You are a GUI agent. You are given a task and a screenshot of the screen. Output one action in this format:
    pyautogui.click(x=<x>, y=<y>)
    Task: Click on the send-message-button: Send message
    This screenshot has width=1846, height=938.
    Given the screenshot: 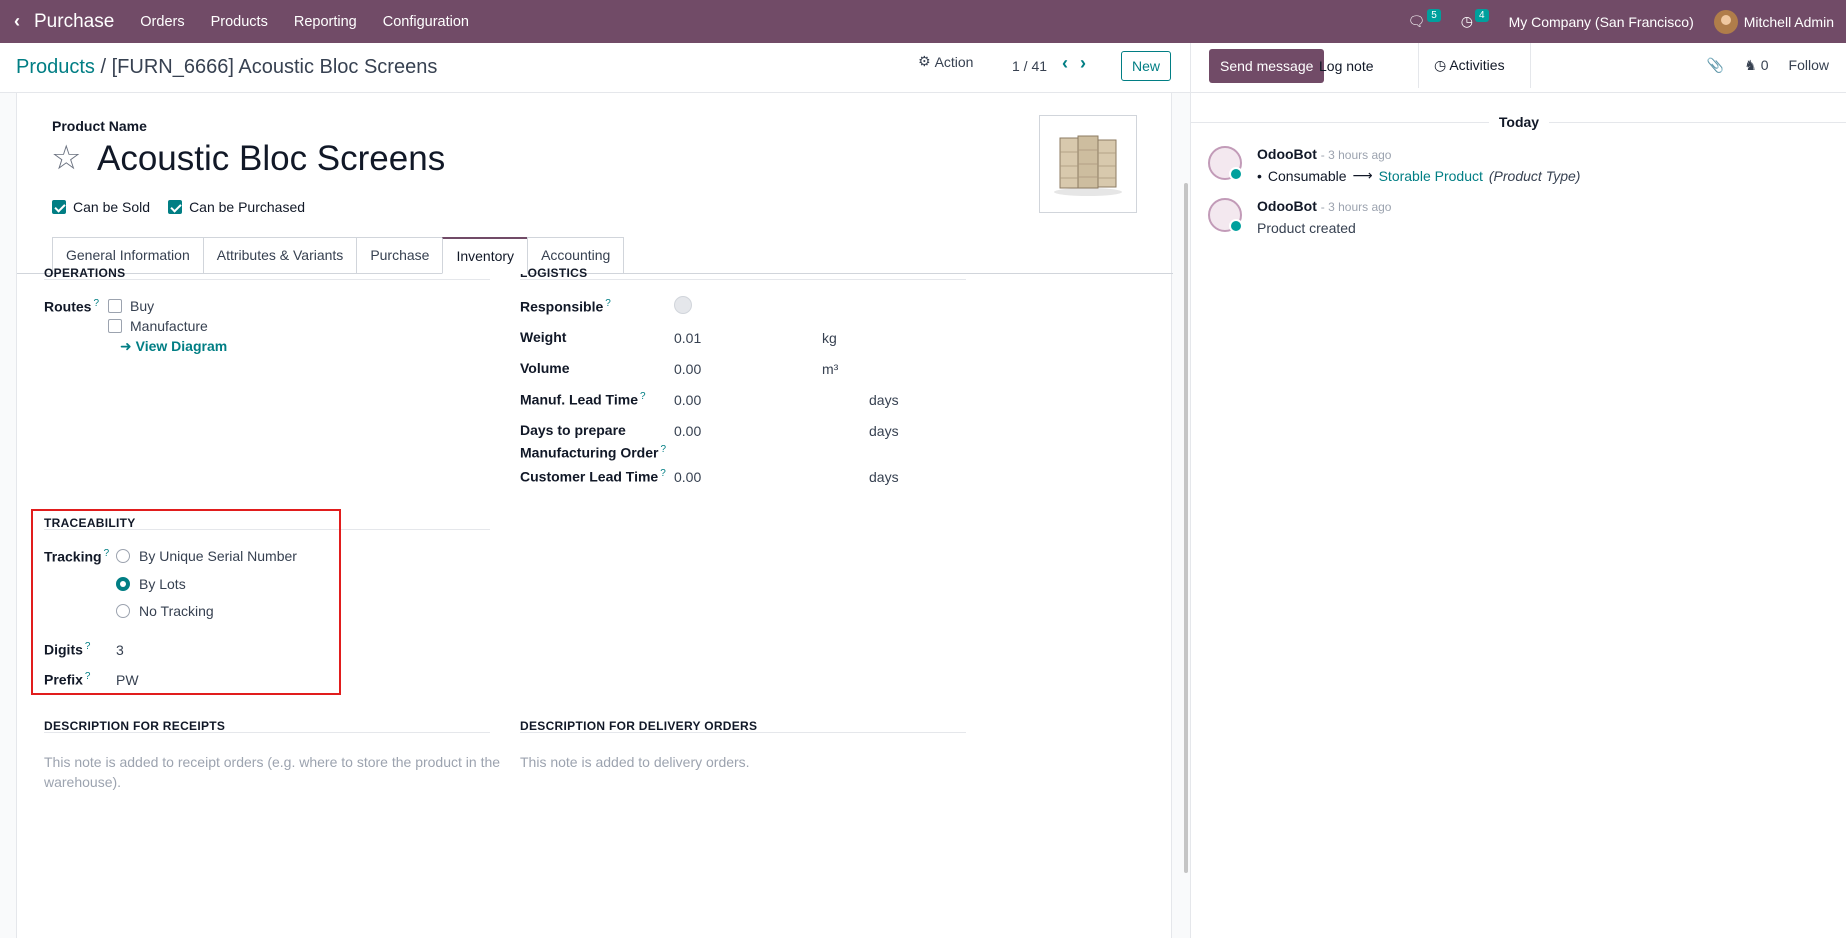 What is the action you would take?
    pyautogui.click(x=1267, y=66)
    